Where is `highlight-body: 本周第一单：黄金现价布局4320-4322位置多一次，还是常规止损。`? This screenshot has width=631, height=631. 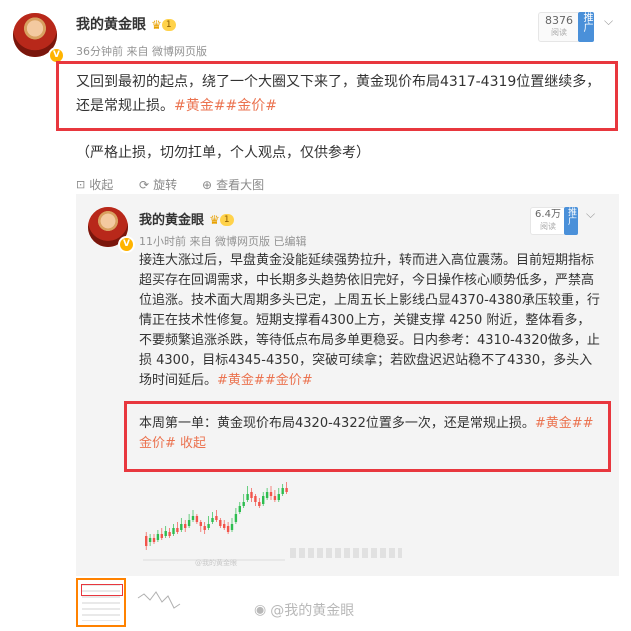 highlight-body: 本周第一单：黄金现价布局4320-4322位置多一次，还是常规止损。 is located at coordinates (337, 423).